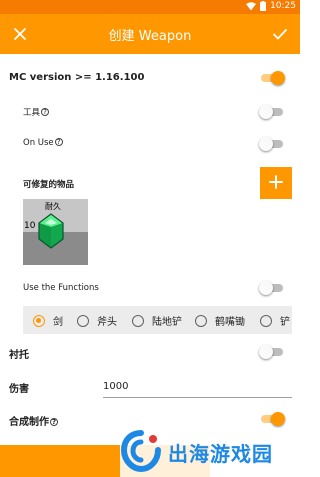  Describe the element at coordinates (36, 112) in the screenshot. I see `tool-label: 工具?` at that location.